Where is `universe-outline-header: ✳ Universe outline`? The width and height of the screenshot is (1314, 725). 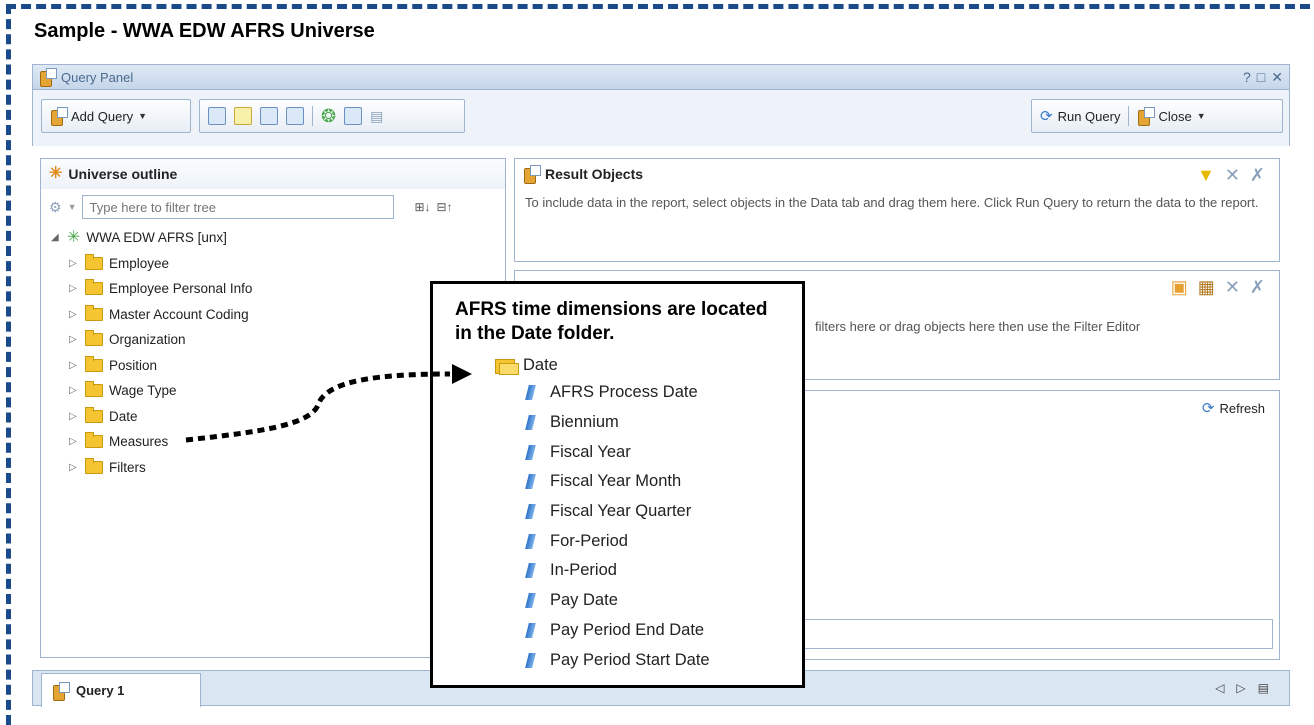 universe-outline-header: ✳ Universe outline is located at coordinates (273, 174).